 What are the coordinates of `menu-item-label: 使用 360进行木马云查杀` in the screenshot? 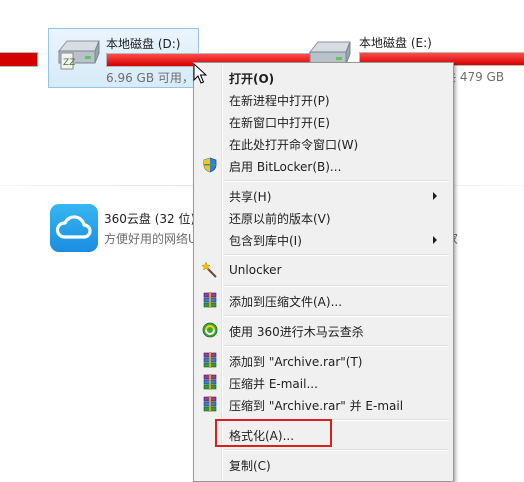 It's located at (296, 332).